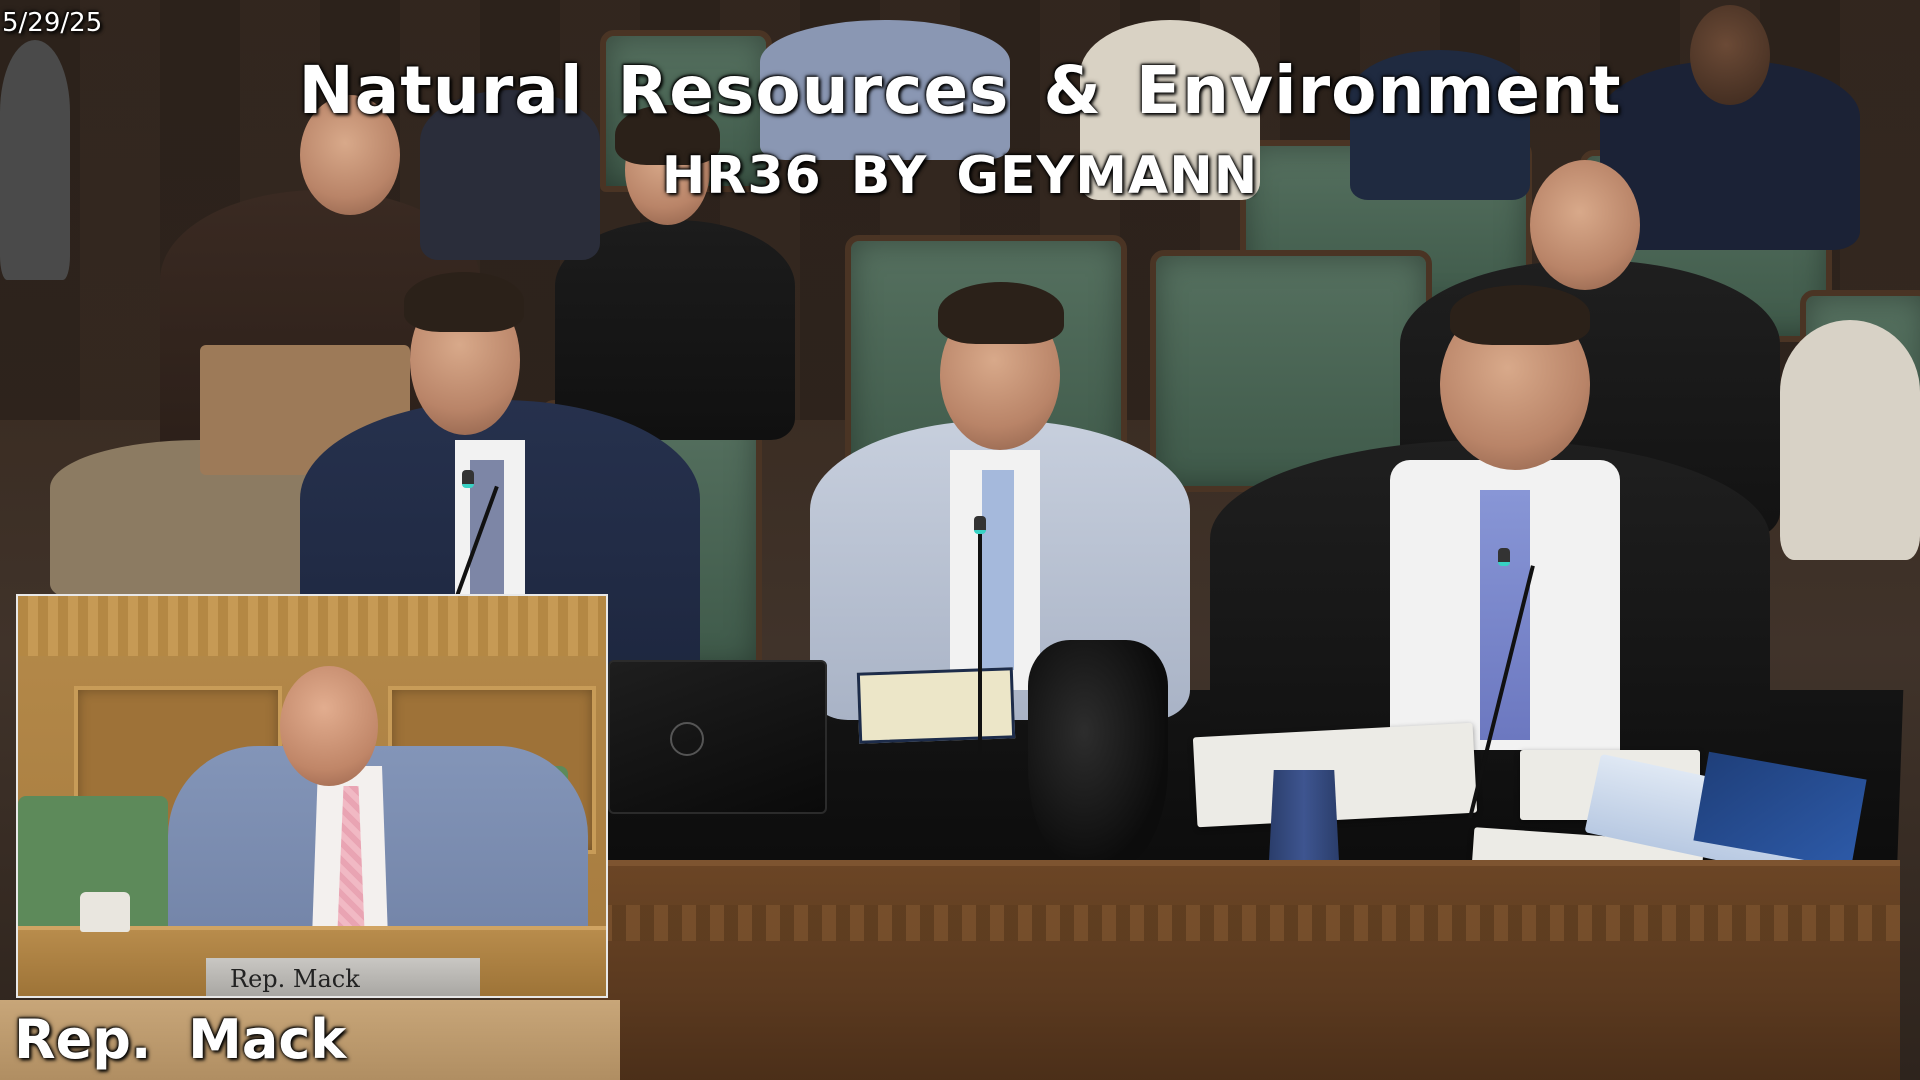 This screenshot has width=1920, height=1080. I want to click on inset-coffee-cup, so click(105, 912).